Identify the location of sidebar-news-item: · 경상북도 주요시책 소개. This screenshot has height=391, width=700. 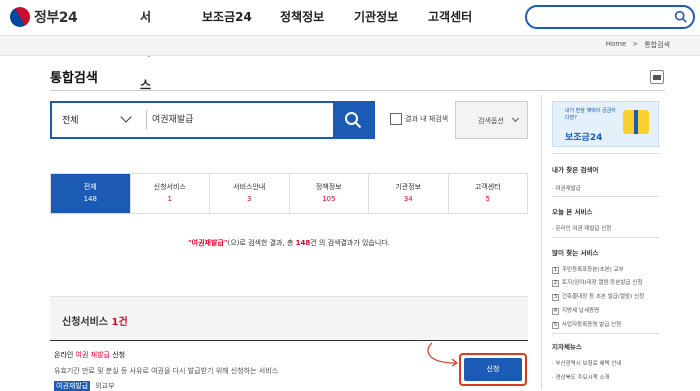
(581, 377).